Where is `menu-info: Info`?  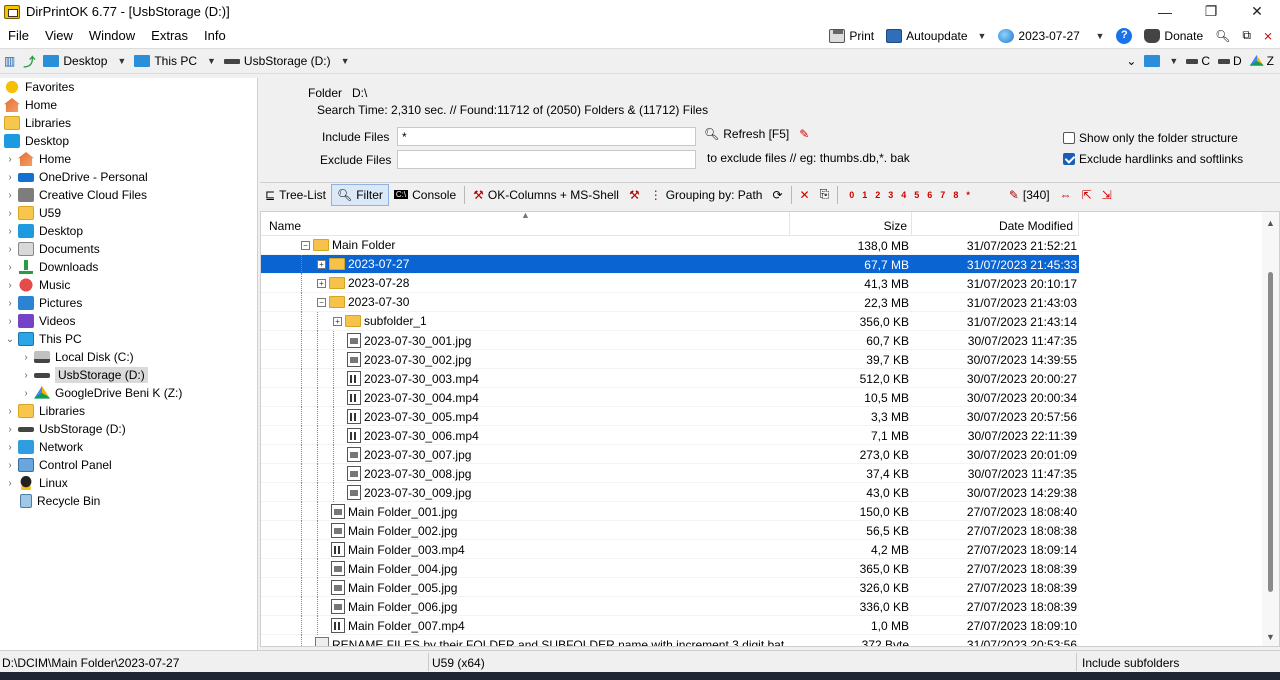
menu-info: Info is located at coordinates (215, 35).